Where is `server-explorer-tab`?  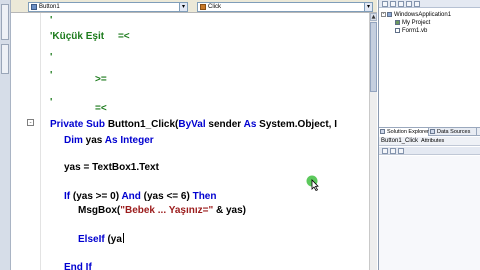 server-explorer-tab is located at coordinates (5, 59).